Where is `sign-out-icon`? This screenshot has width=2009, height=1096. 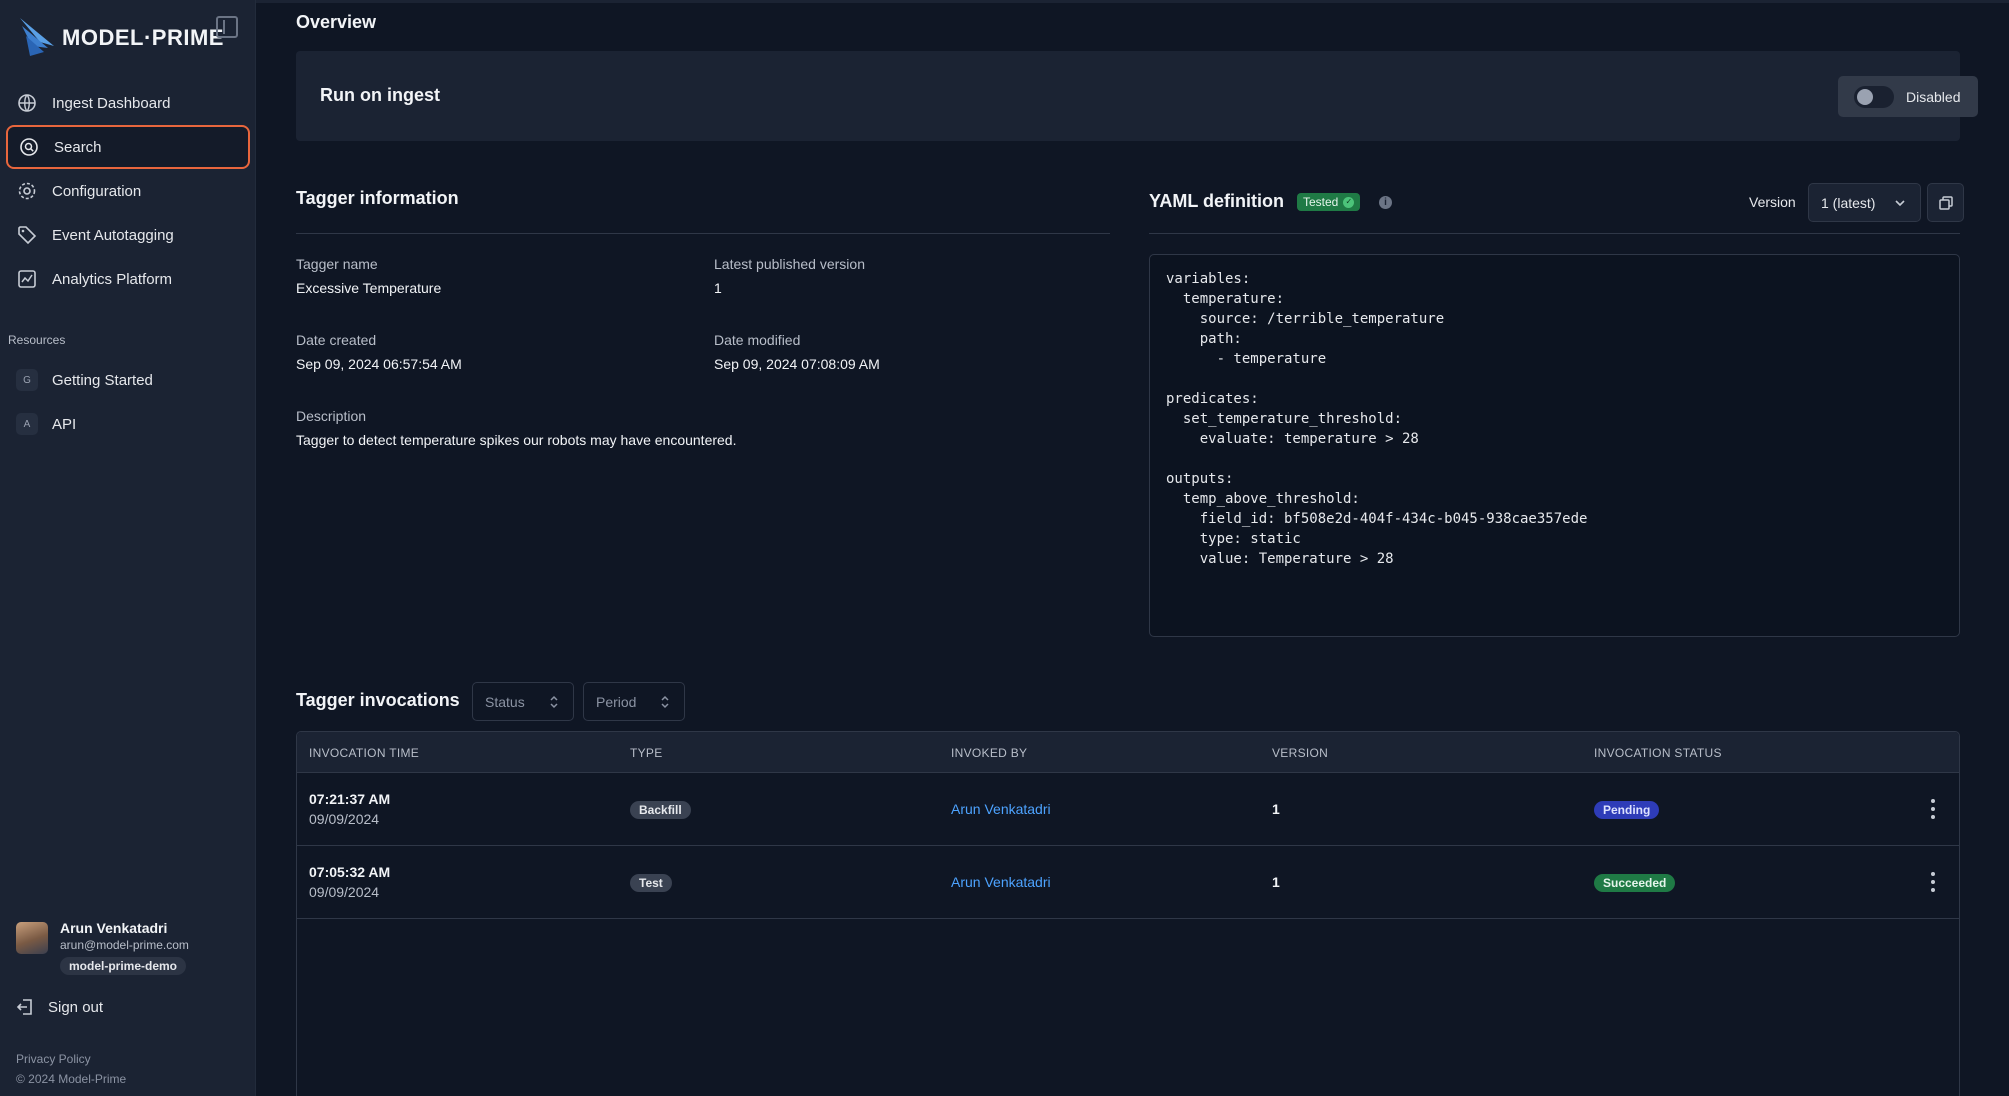 sign-out-icon is located at coordinates (25, 1007).